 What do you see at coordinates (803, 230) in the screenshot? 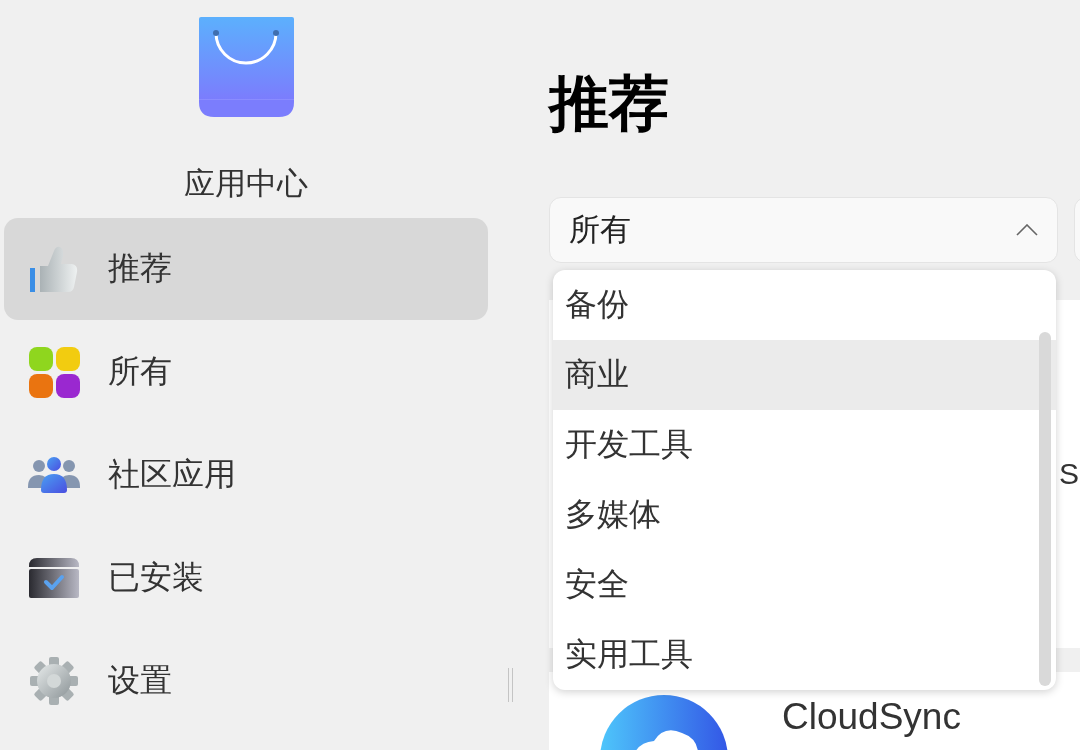
I see `category-dropdown: 所有` at bounding box center [803, 230].